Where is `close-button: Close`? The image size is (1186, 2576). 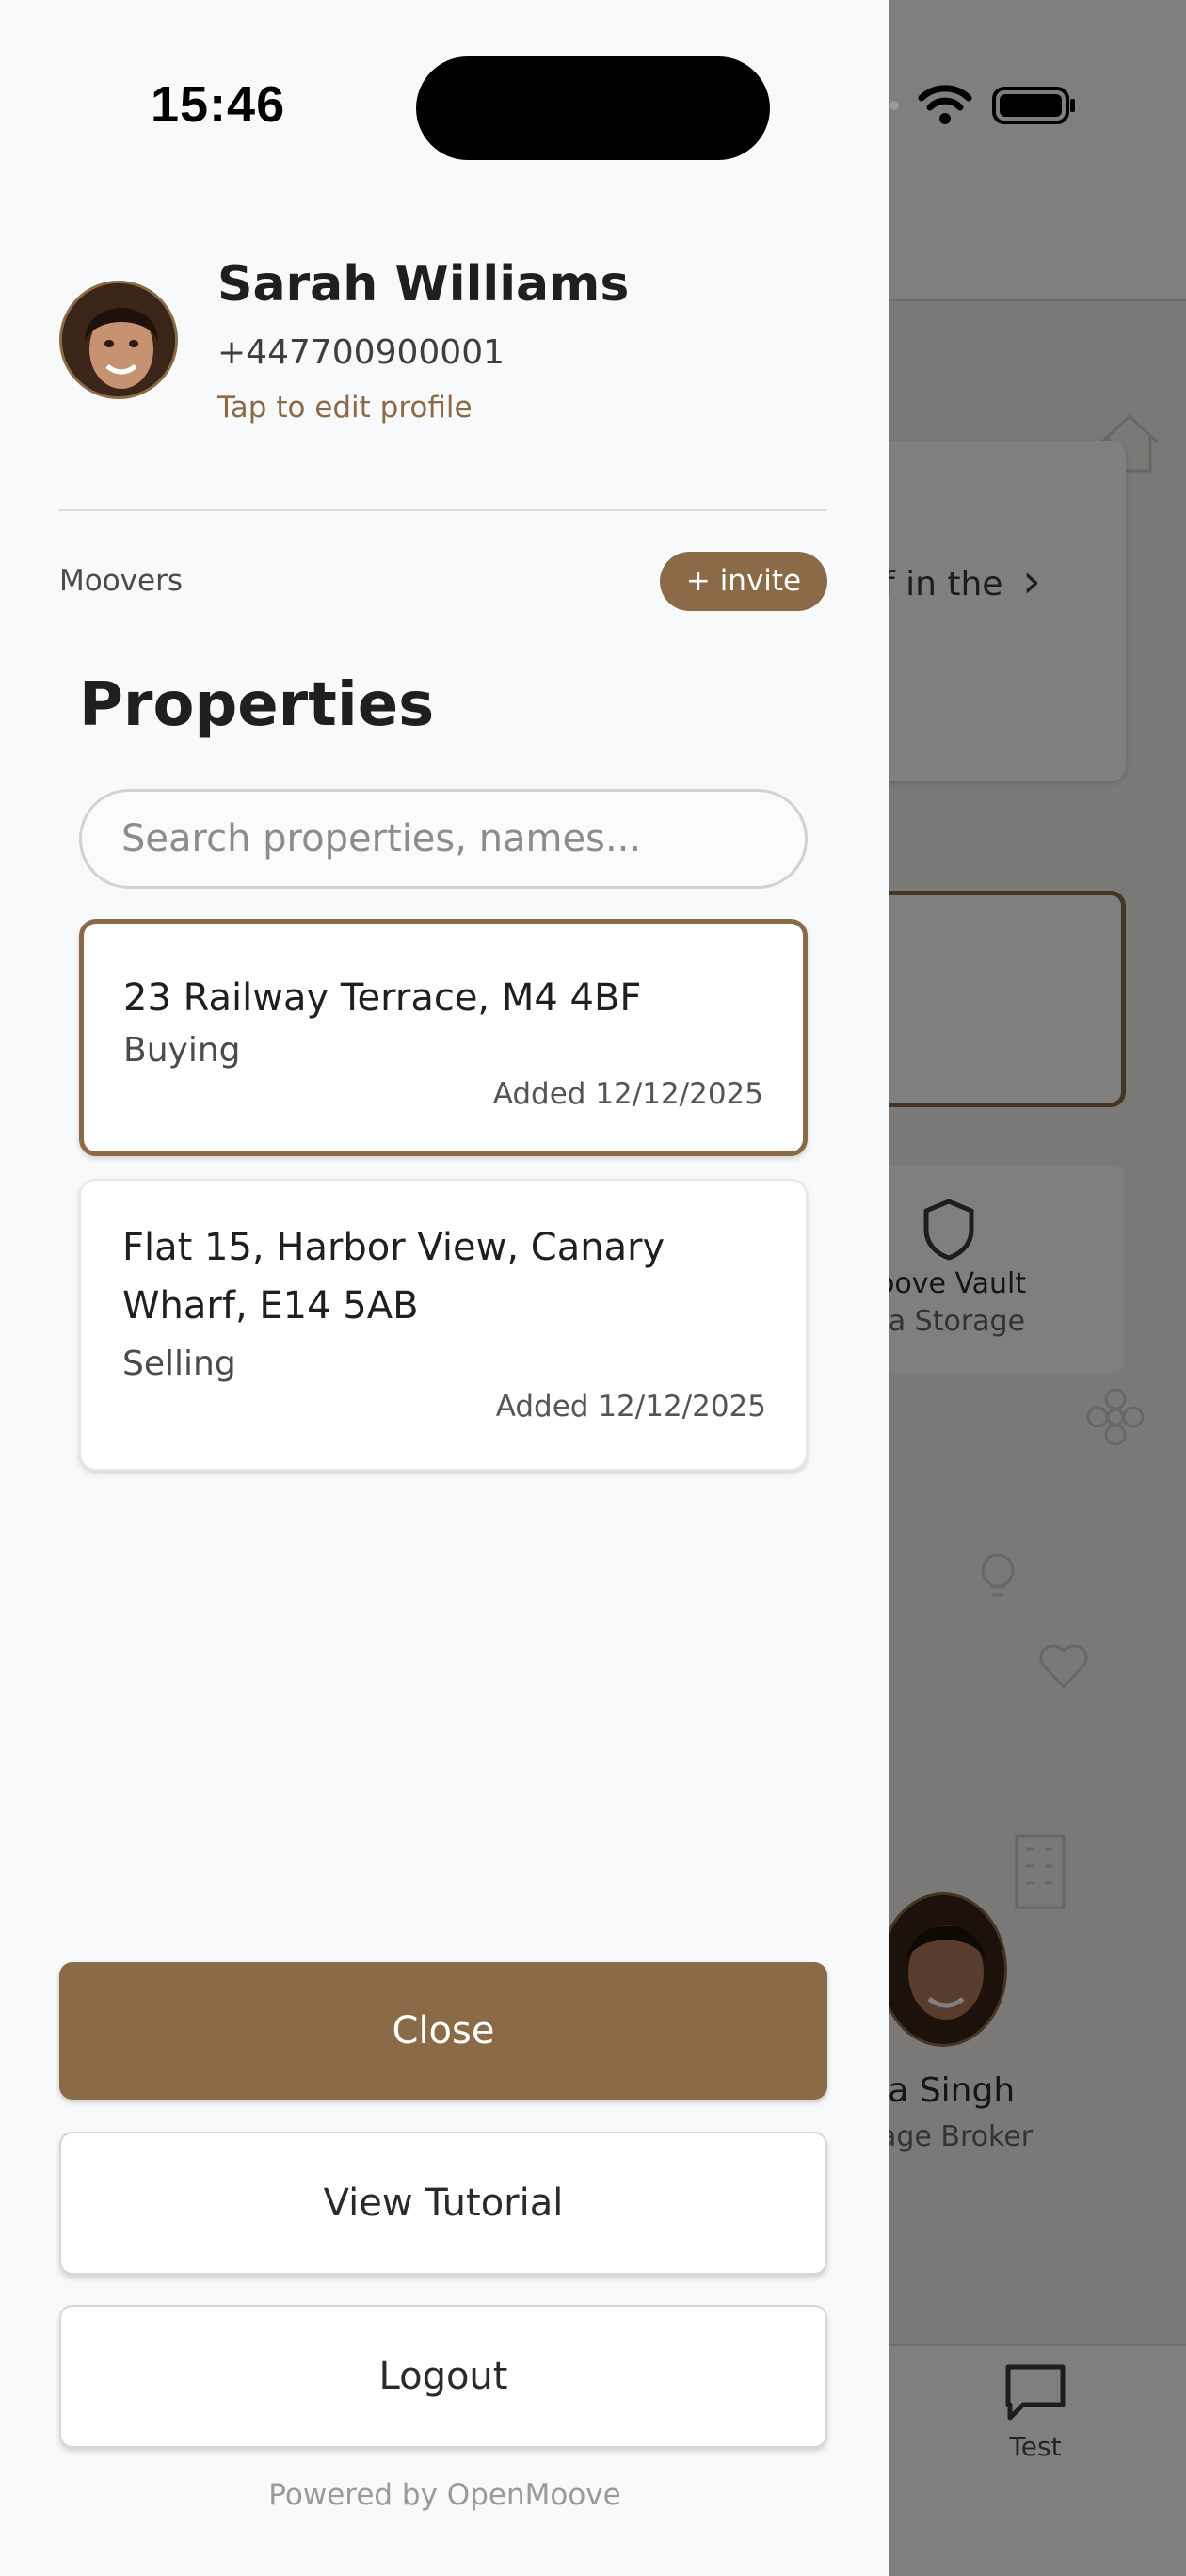
close-button: Close is located at coordinates (443, 2031).